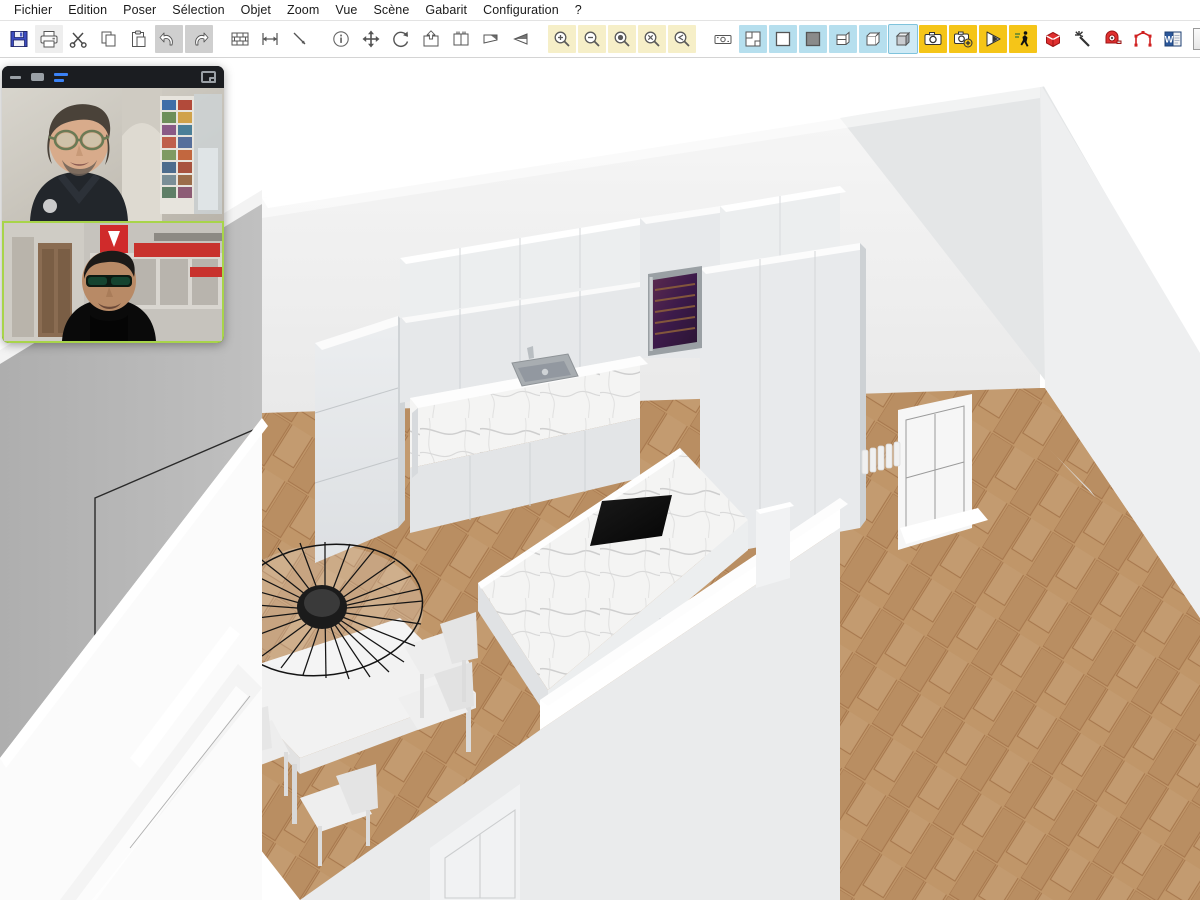  What do you see at coordinates (359, 439) in the screenshot?
I see `tall-cabinets` at bounding box center [359, 439].